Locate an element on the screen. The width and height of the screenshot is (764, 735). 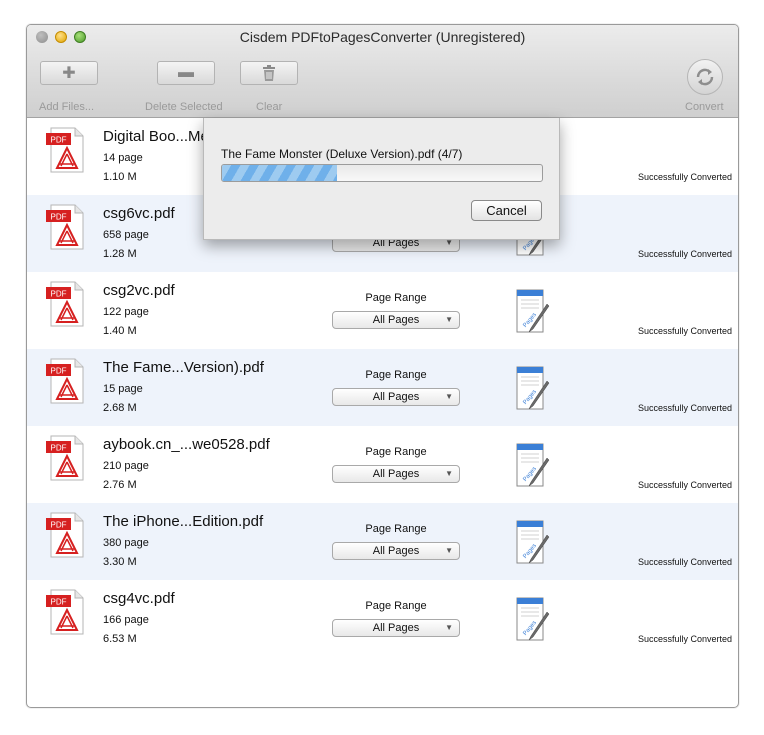
delete-icon: ▬ is located at coordinates (186, 72).